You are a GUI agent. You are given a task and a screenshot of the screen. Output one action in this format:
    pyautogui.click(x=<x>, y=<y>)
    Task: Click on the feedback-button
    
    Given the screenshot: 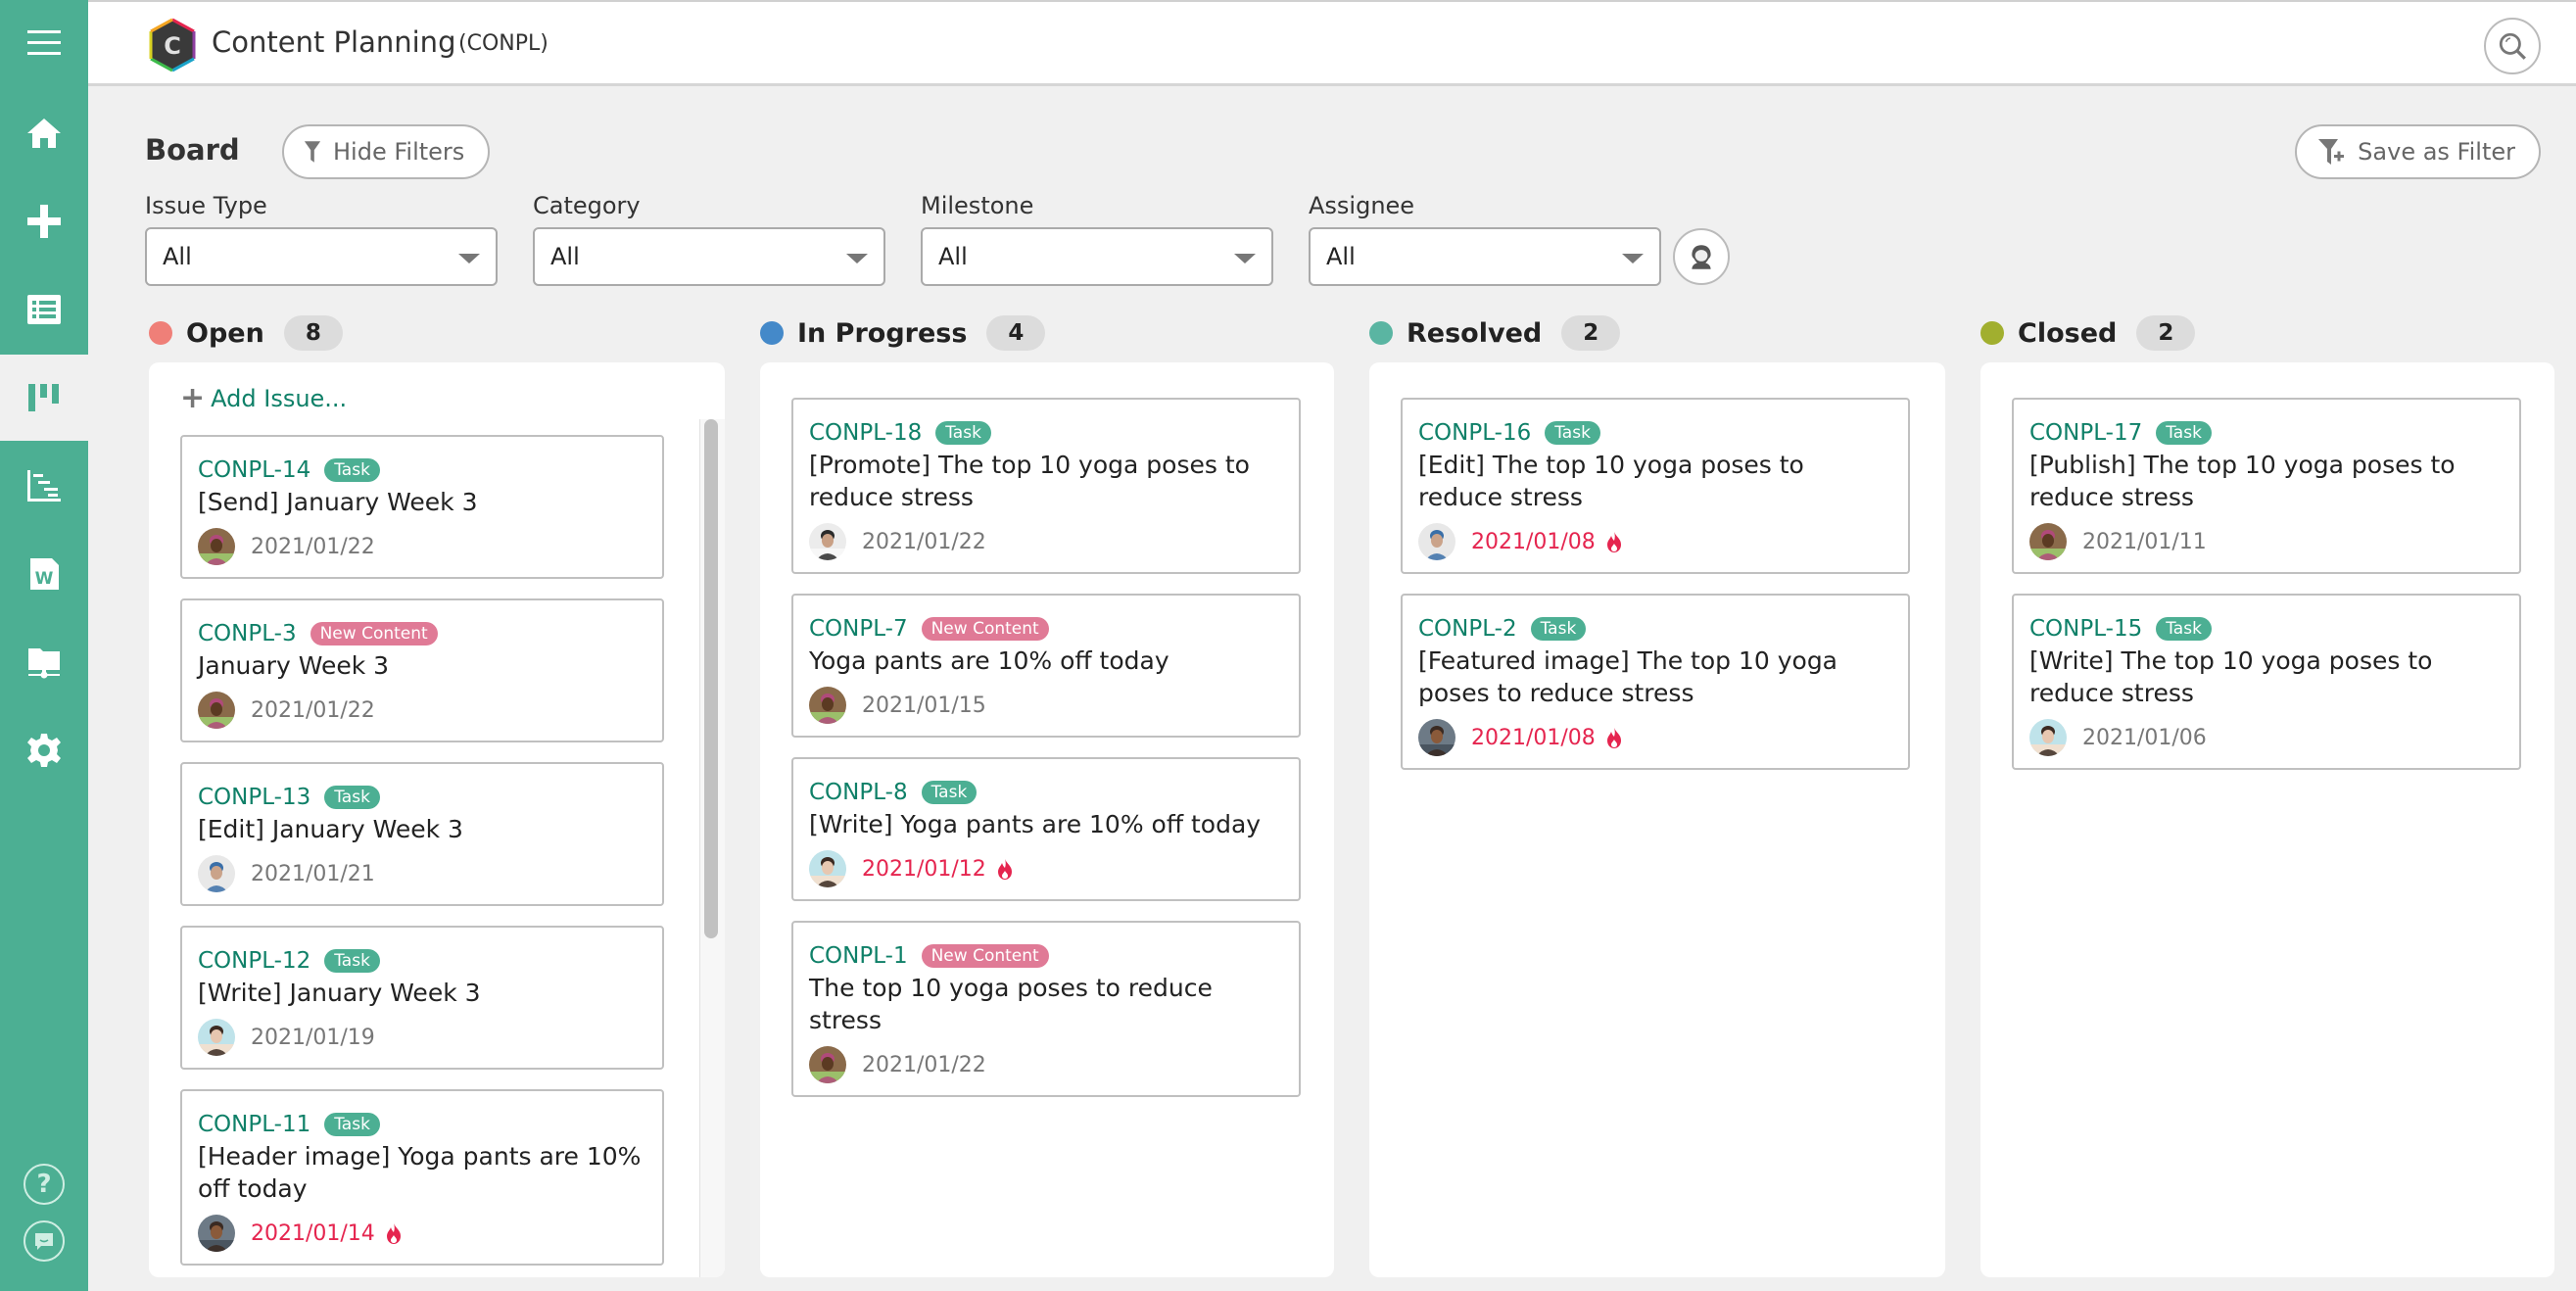 What is the action you would take?
    pyautogui.click(x=44, y=1241)
    